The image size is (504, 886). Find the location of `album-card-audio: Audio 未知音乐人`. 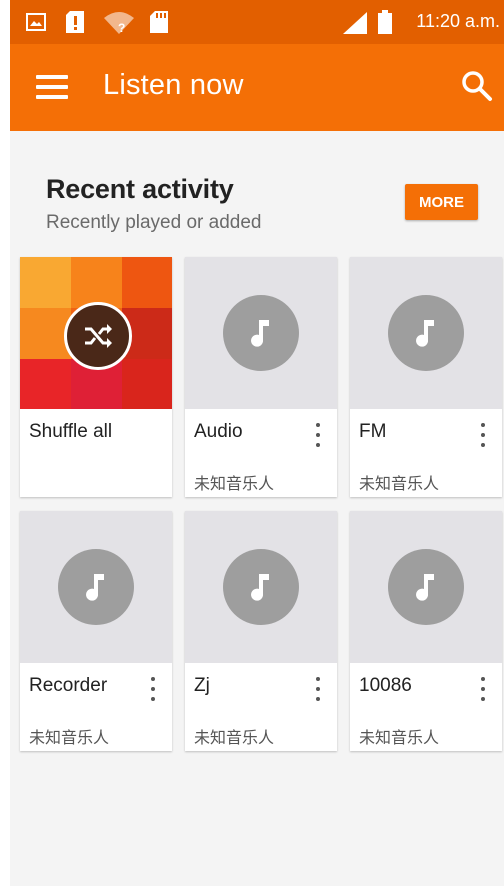

album-card-audio: Audio 未知音乐人 is located at coordinates (261, 377).